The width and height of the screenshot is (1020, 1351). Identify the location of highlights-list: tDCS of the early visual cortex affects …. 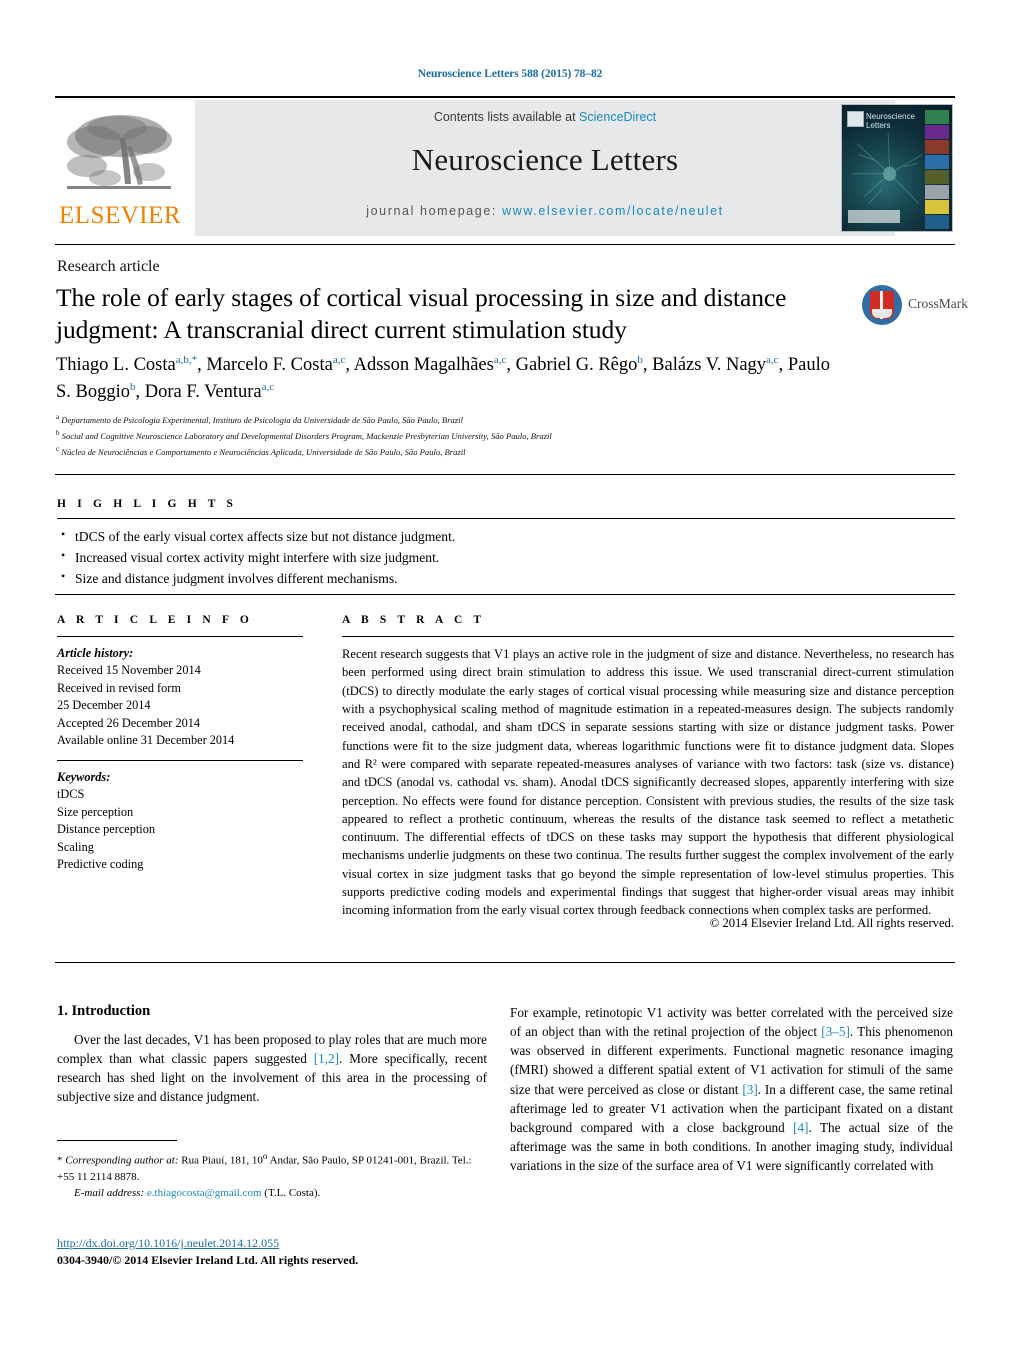
(490, 557).